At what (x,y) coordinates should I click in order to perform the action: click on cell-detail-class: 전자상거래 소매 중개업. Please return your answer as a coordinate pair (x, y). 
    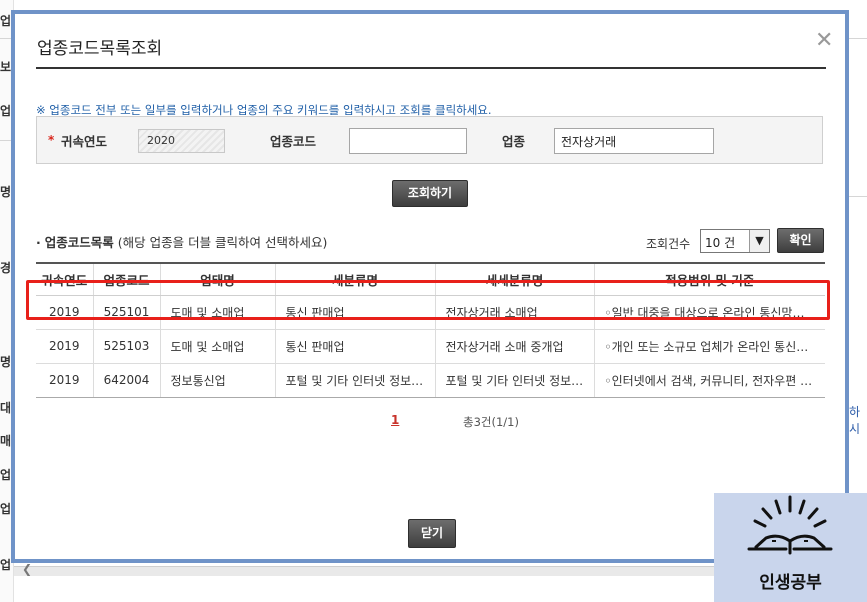
    Looking at the image, I should click on (514, 346).